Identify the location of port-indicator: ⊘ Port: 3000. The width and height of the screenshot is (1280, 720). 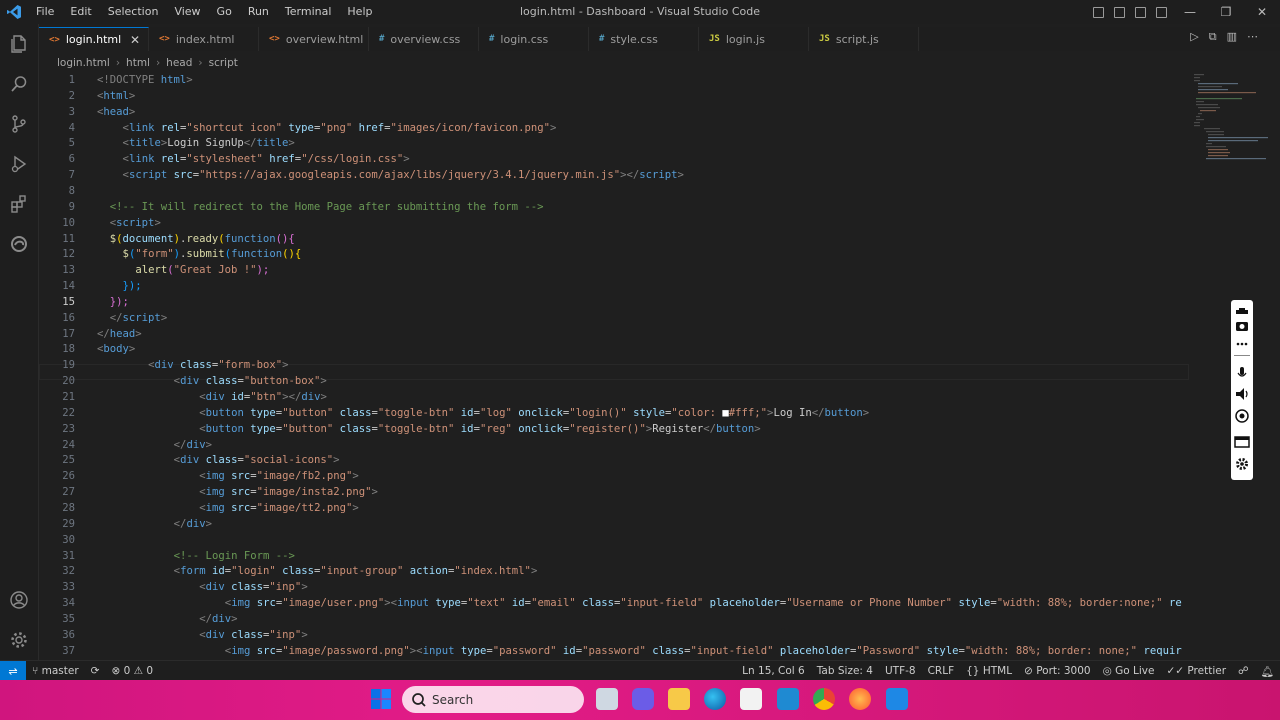
(1057, 671).